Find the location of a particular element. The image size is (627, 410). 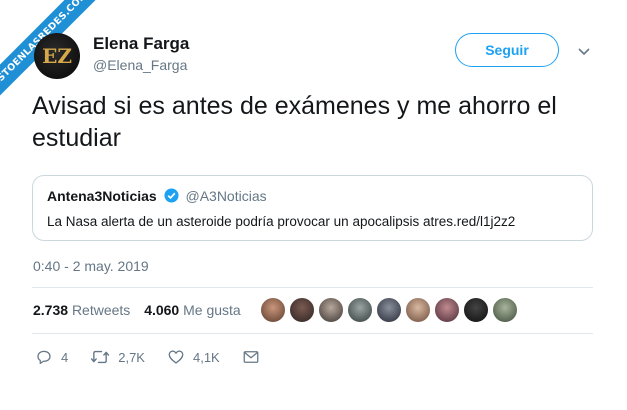

author-name: Elena Farga is located at coordinates (141, 44).